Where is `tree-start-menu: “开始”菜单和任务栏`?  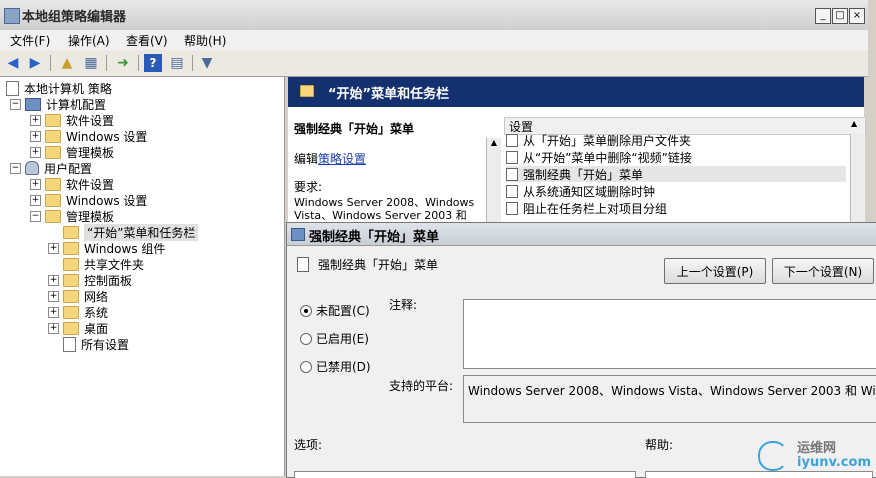 tree-start-menu: “开始”菜单和任务栏 is located at coordinates (131, 232).